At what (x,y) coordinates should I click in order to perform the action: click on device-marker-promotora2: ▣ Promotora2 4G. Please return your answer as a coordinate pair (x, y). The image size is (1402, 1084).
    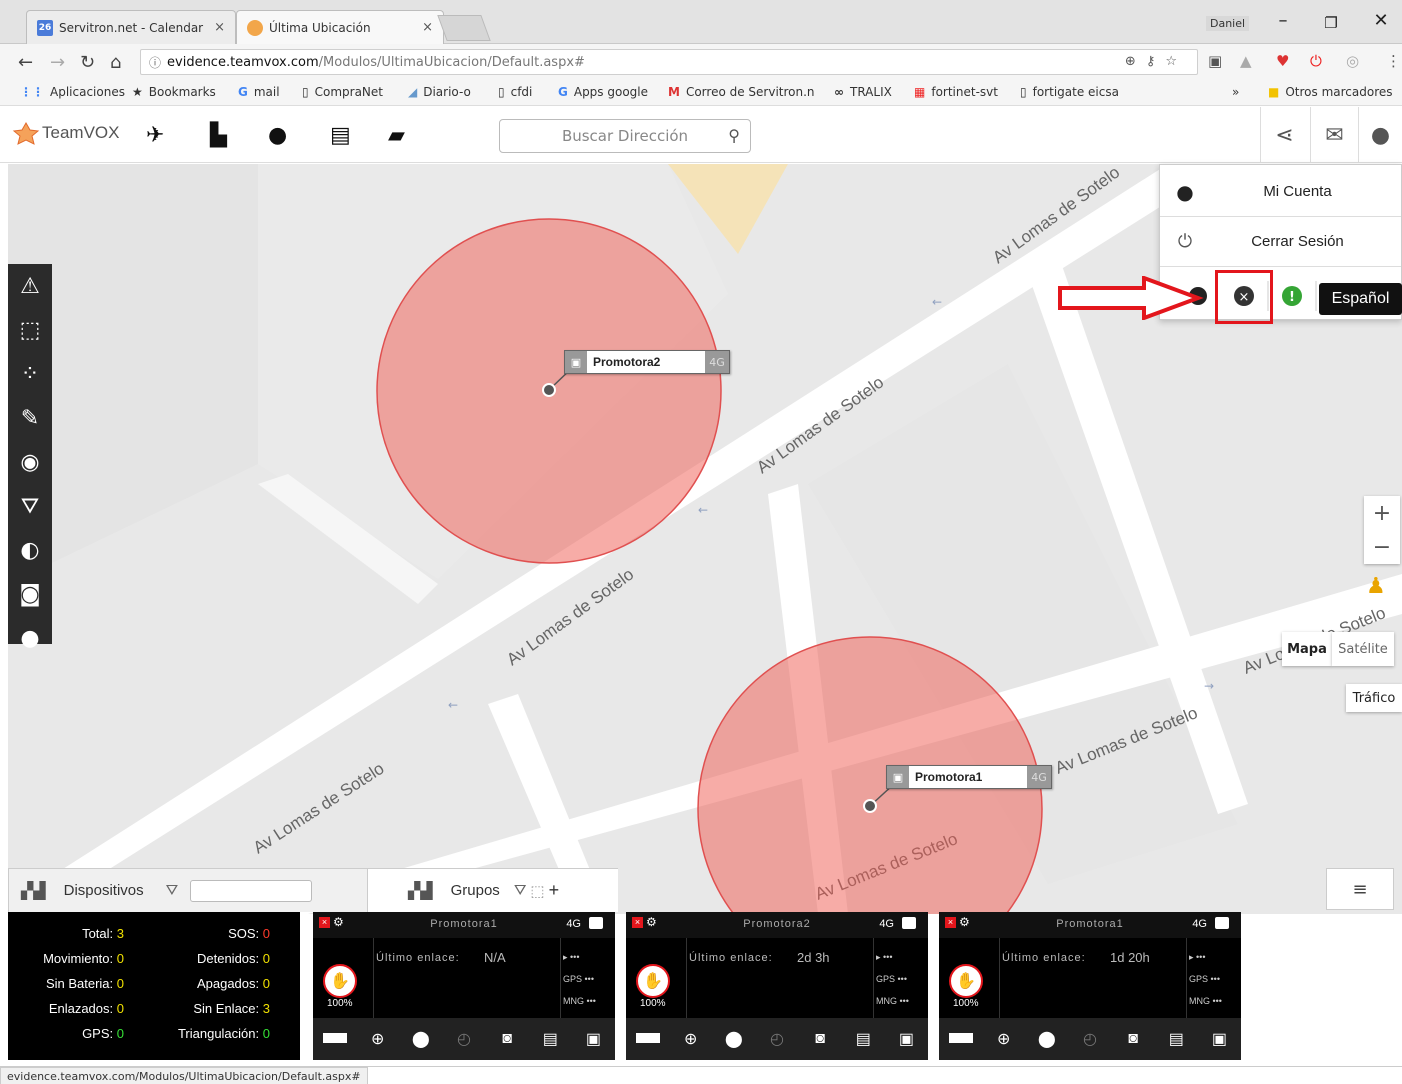
    Looking at the image, I should click on (647, 362).